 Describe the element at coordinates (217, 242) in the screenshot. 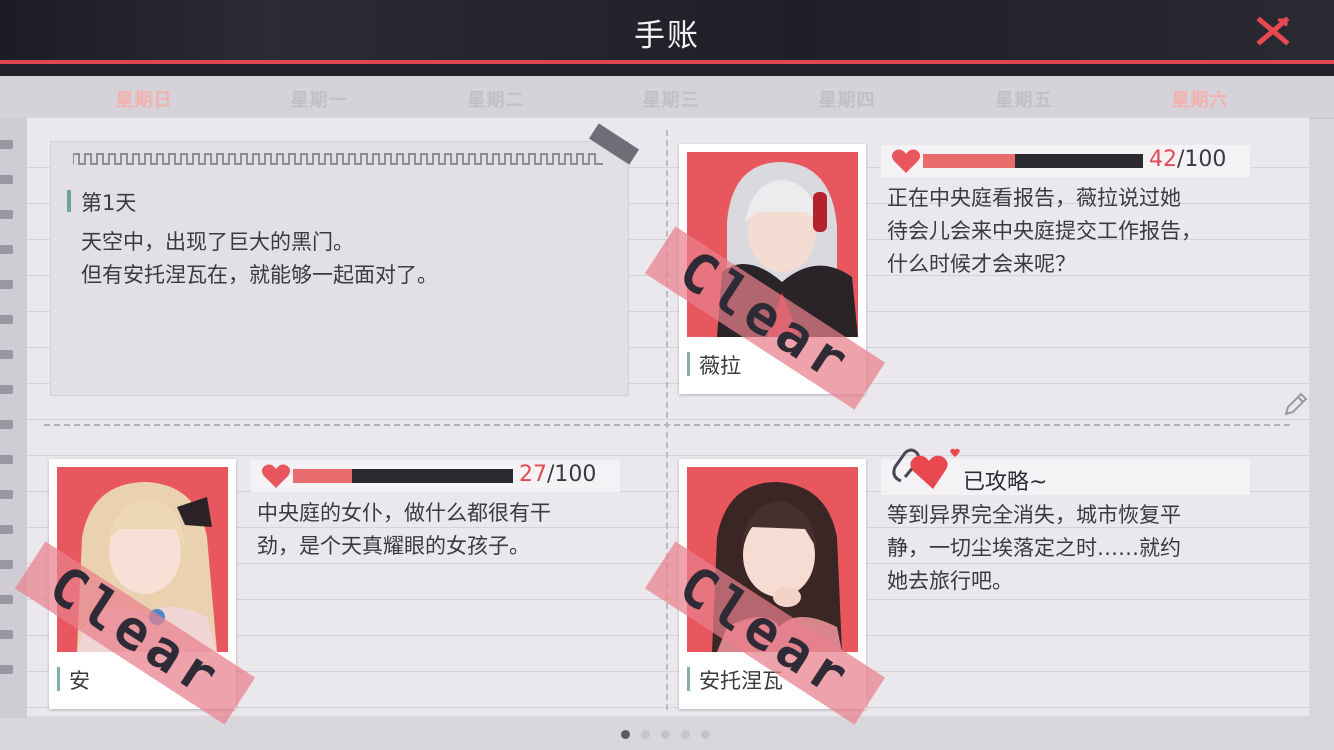

I see `memo-line-1: 天空中，出现了巨大的黑门。` at that location.